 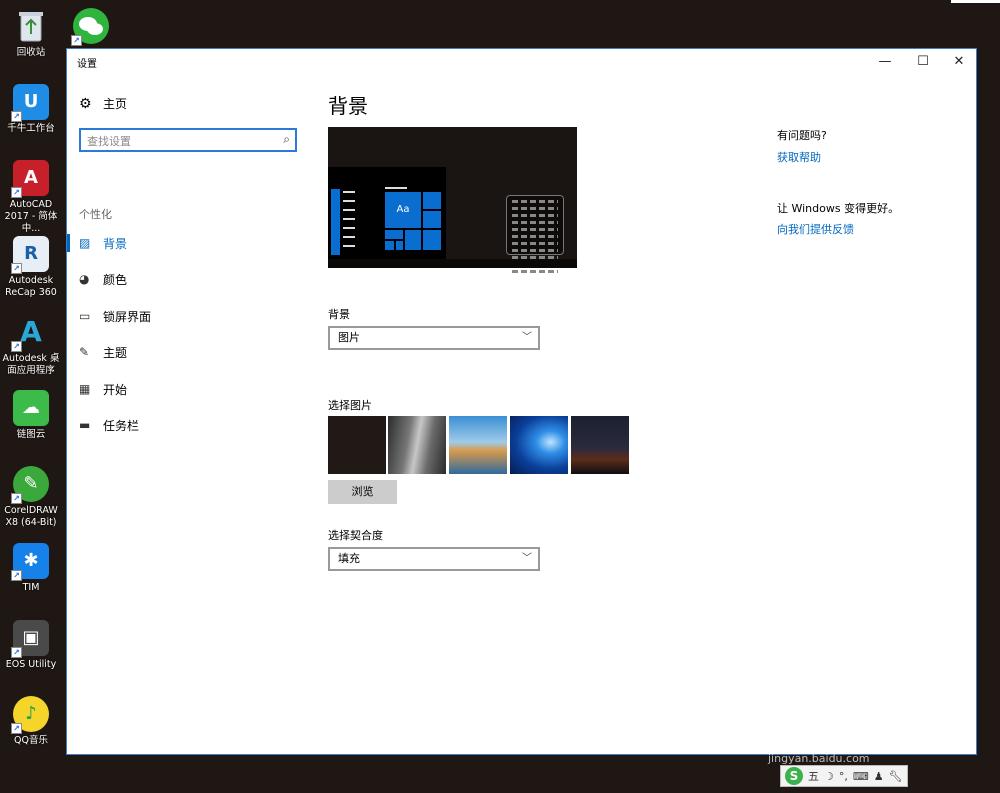 What do you see at coordinates (84, 279) in the screenshot?
I see `palette-icon: ◕` at bounding box center [84, 279].